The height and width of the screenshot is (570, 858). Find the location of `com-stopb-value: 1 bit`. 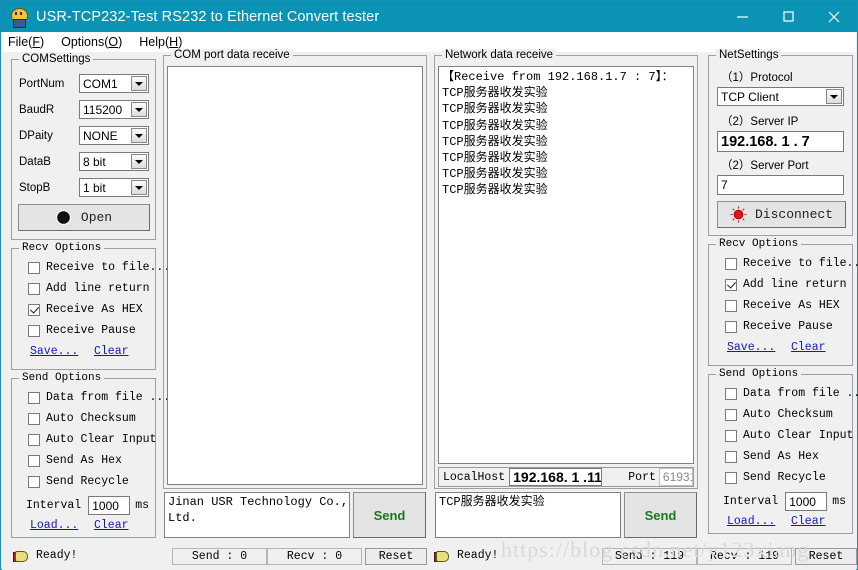

com-stopb-value: 1 bit is located at coordinates (94, 187).